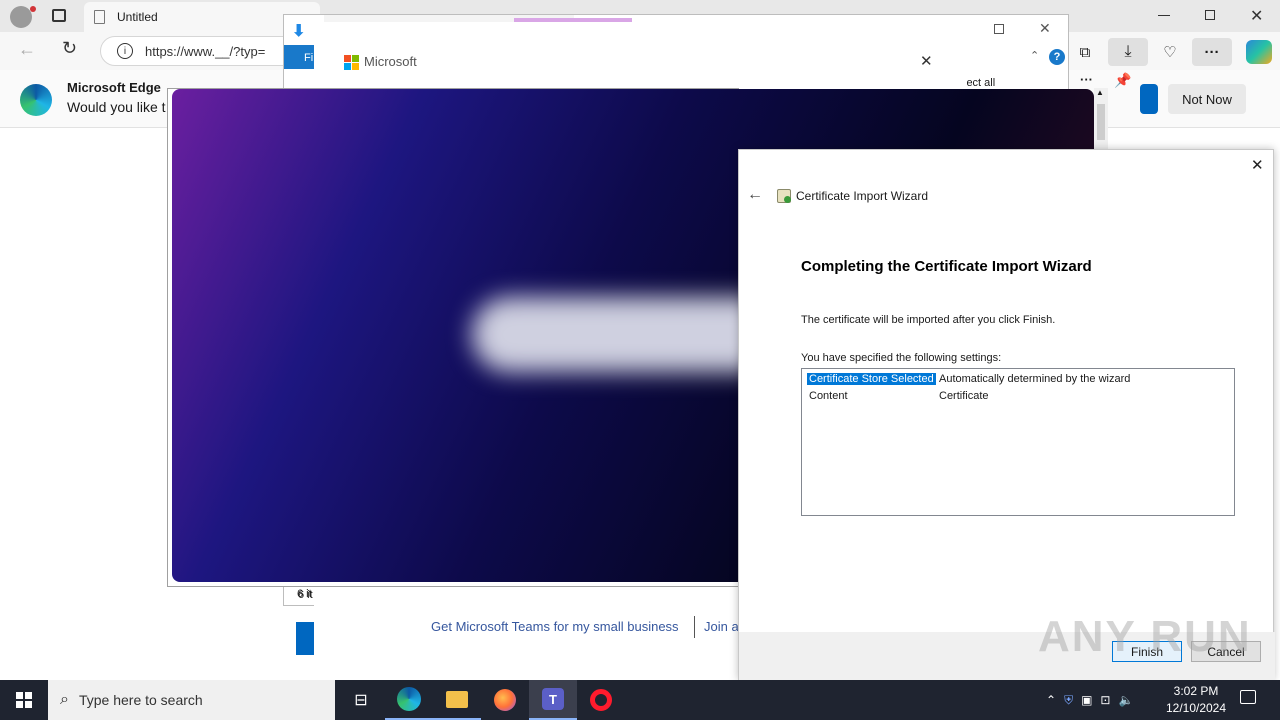  Describe the element at coordinates (299, 31) in the screenshot. I see `download-arrow-icon: ⬇` at that location.